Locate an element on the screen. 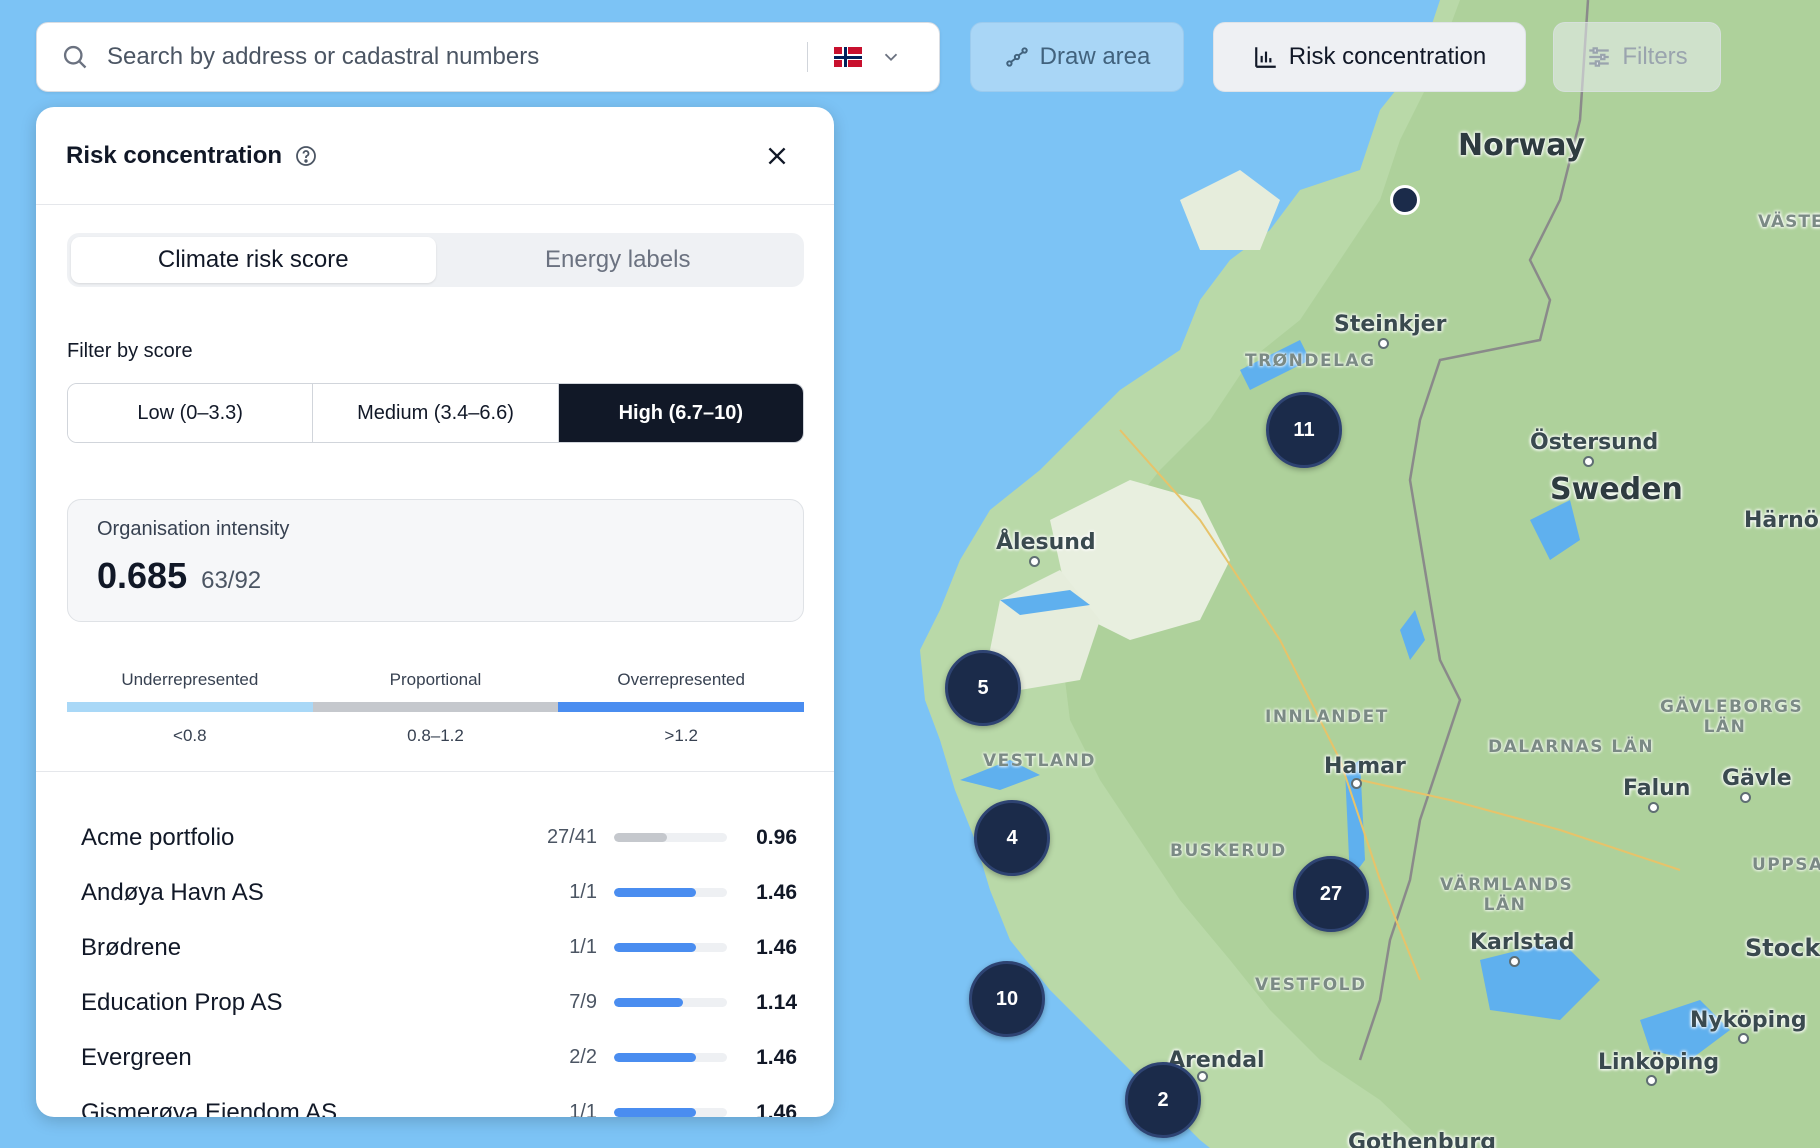  organisation-name: Evergreen is located at coordinates (136, 1057).